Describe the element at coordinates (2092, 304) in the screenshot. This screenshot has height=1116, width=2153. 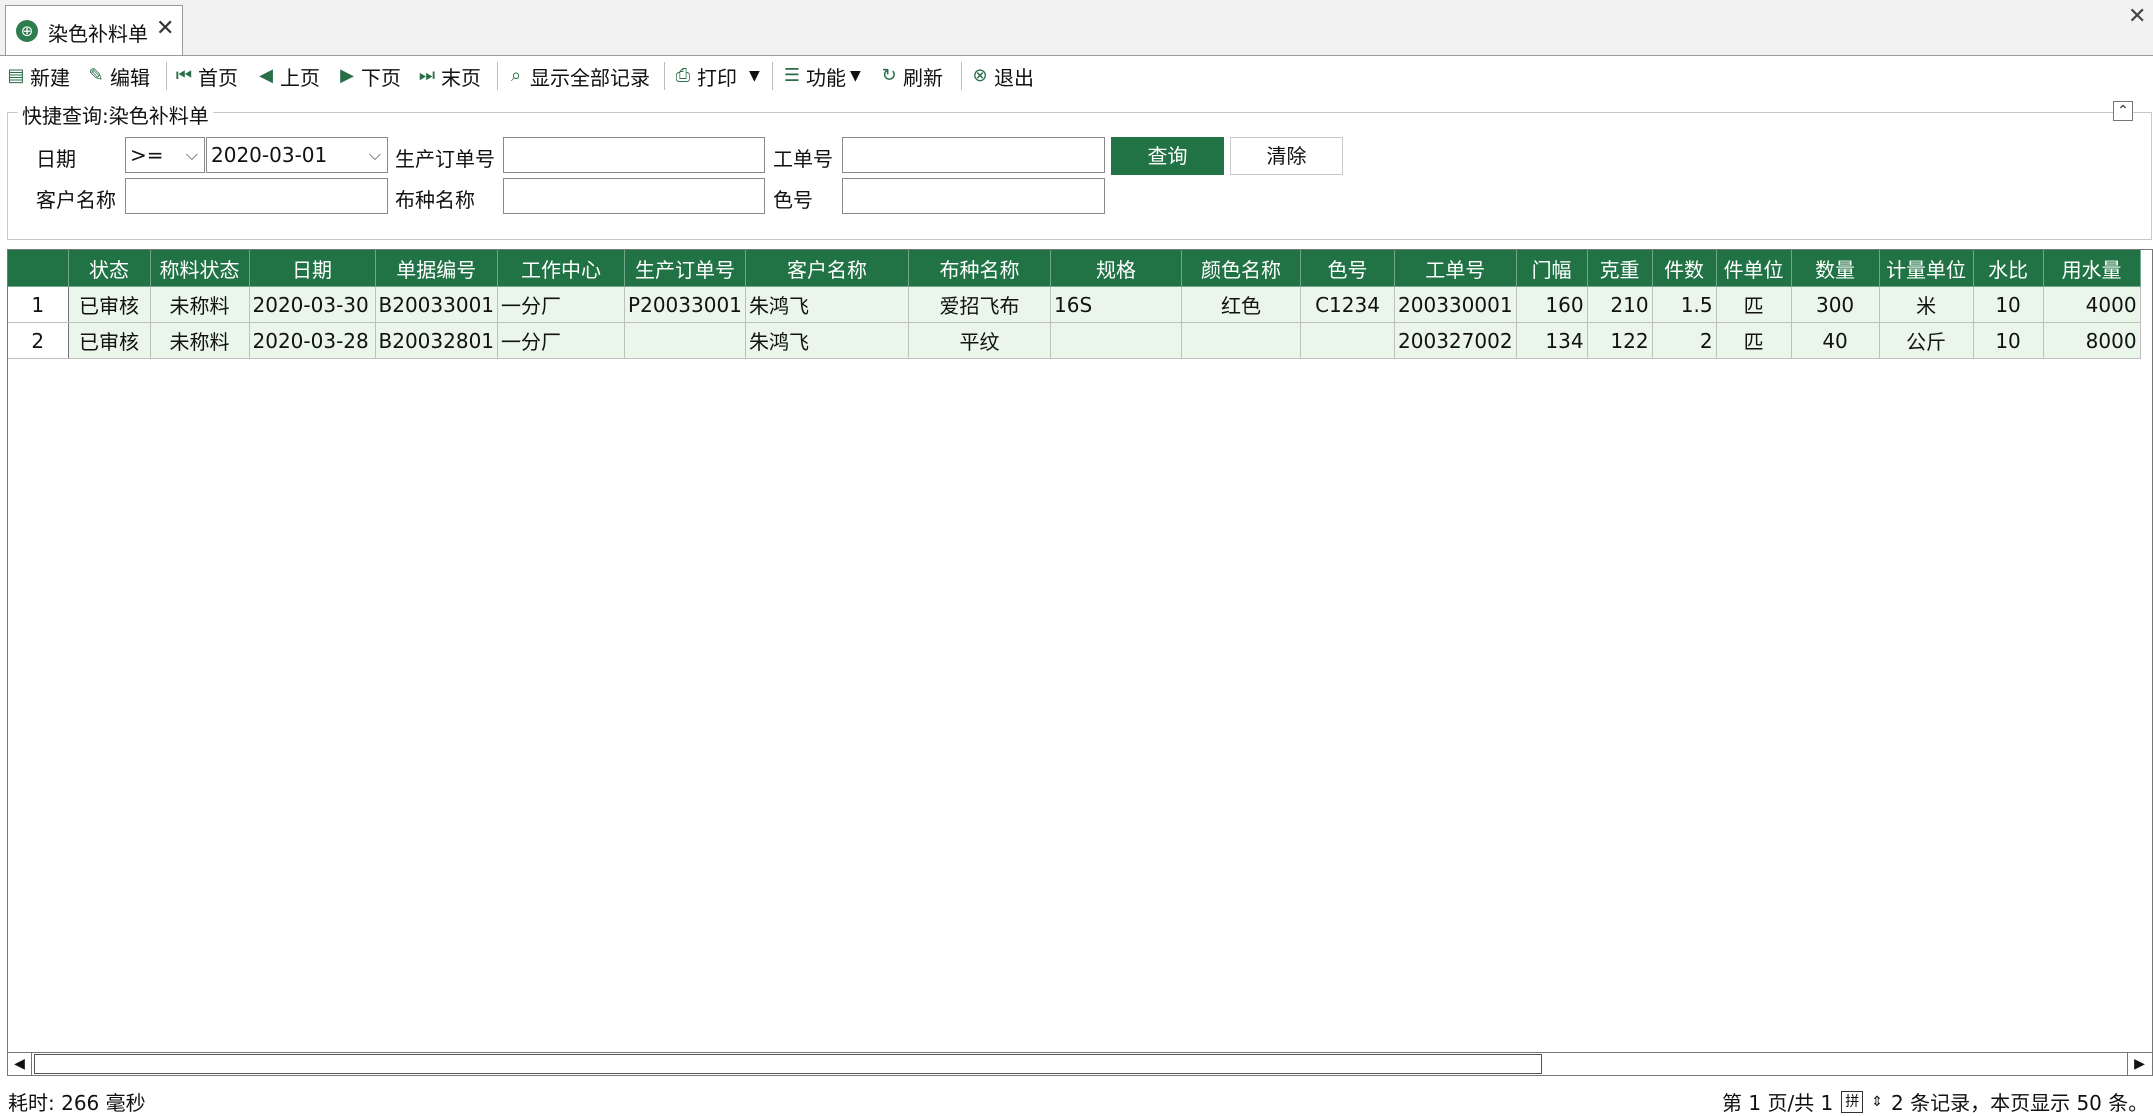
I see `table-cell: 4000` at that location.